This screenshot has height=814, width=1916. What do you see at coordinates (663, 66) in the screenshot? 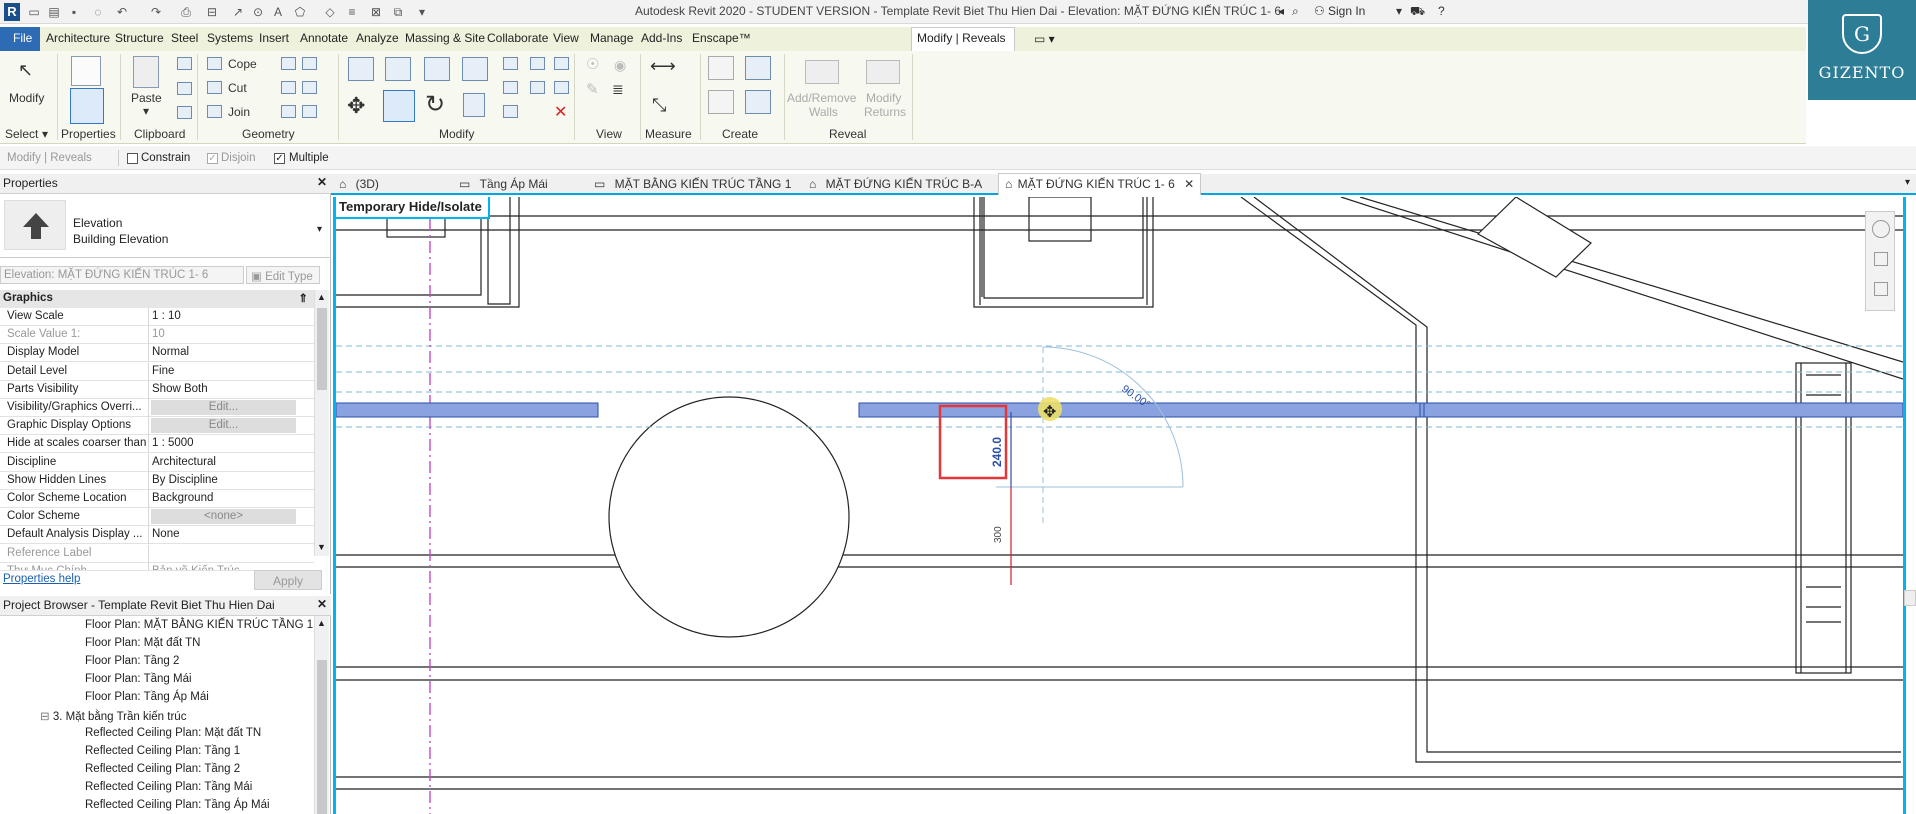
I see `measure-distance-icon: ⟷` at bounding box center [663, 66].